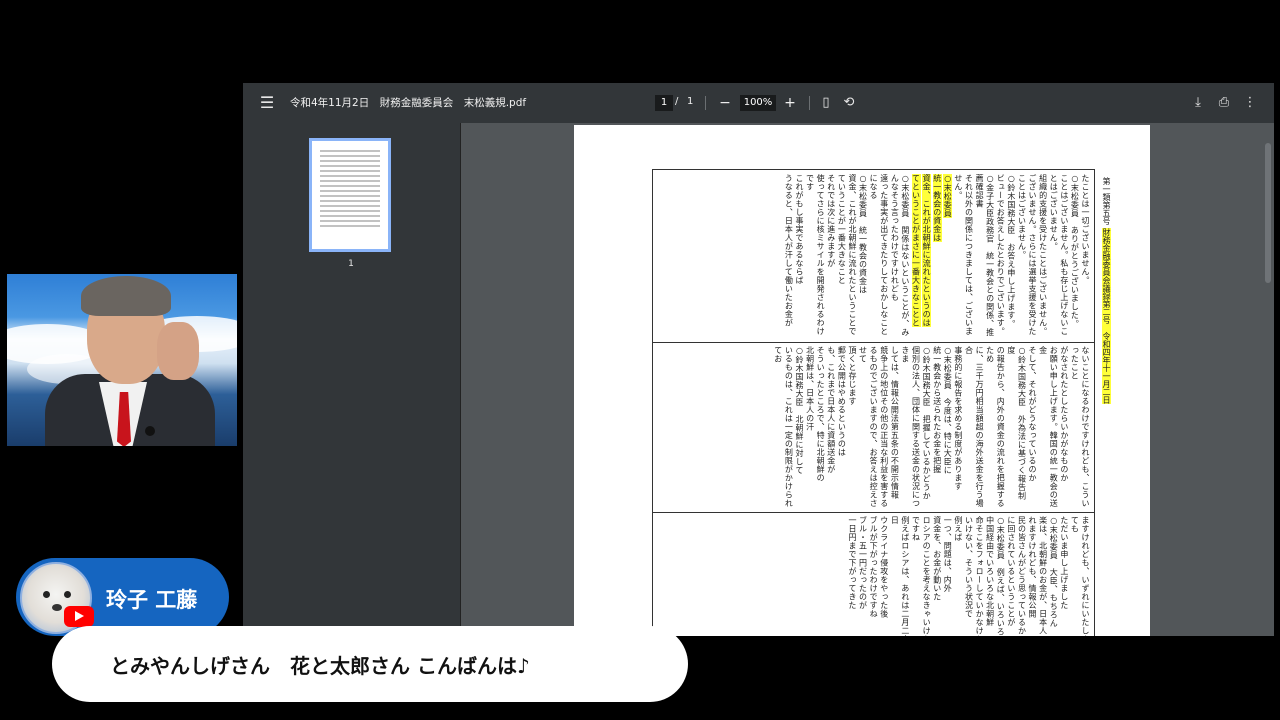 This screenshot has width=1280, height=720. What do you see at coordinates (1022, 575) in the screenshot?
I see `text-line: 民の皆さんがどう思っているか` at bounding box center [1022, 575].